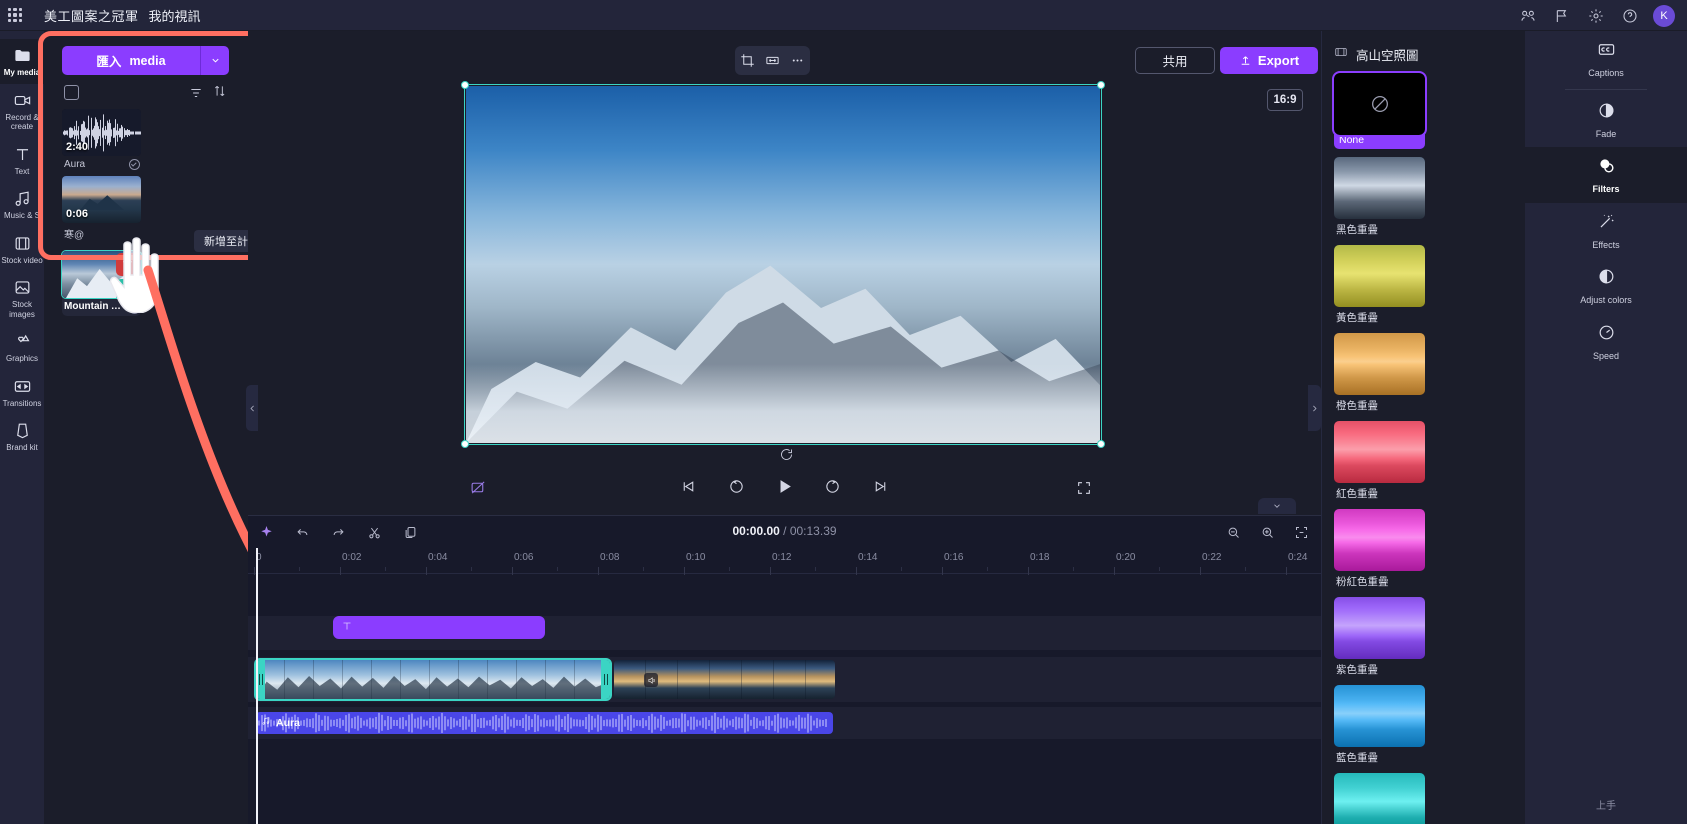 The height and width of the screenshot is (824, 1687). I want to click on shapes-heart-icon, so click(22, 341).